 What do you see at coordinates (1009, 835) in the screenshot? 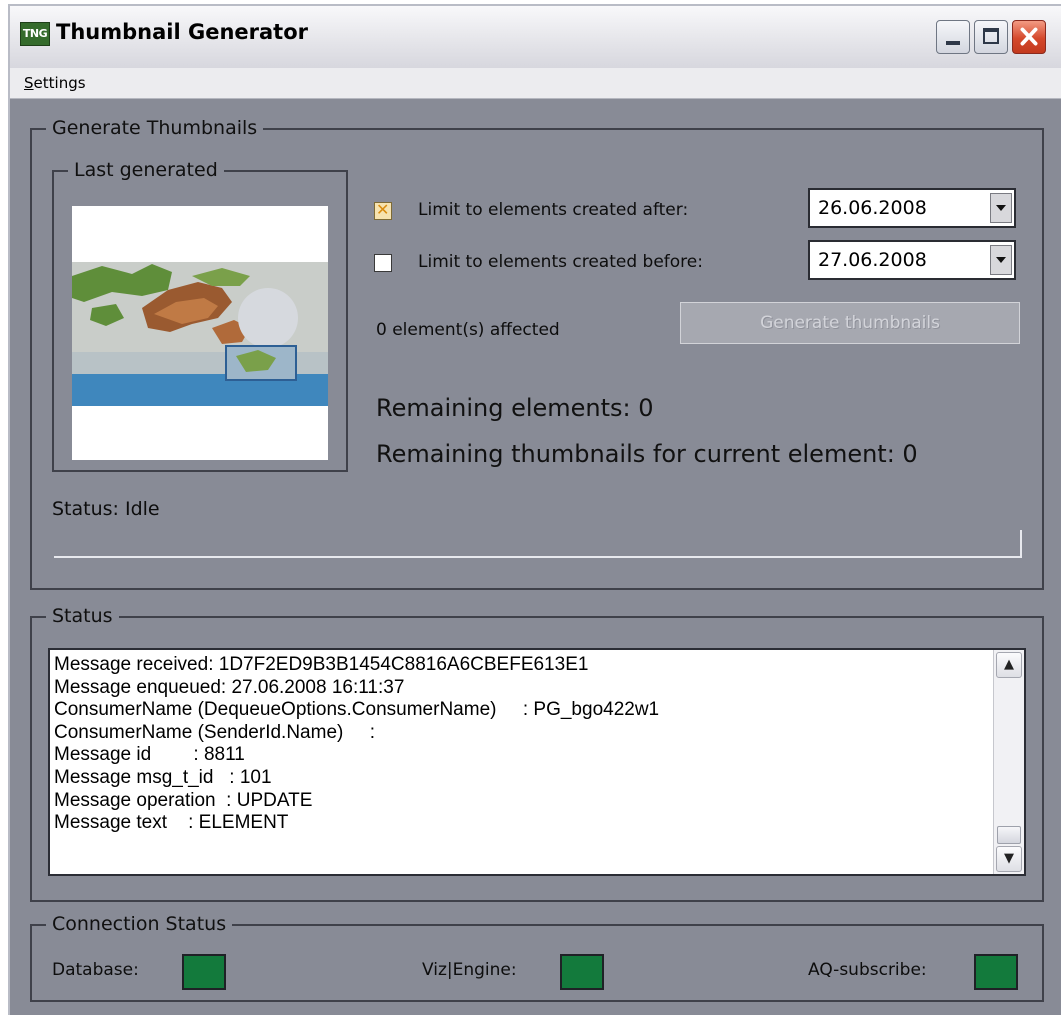
I see `scrollbar-thumb` at bounding box center [1009, 835].